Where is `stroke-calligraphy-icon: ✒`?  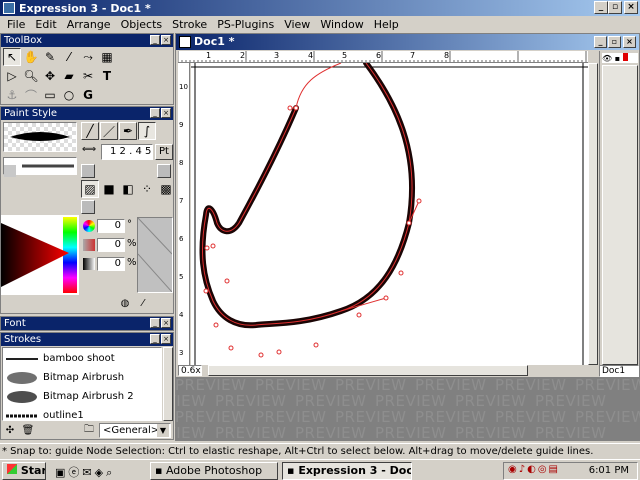
stroke-calligraphy-icon: ✒ is located at coordinates (128, 131).